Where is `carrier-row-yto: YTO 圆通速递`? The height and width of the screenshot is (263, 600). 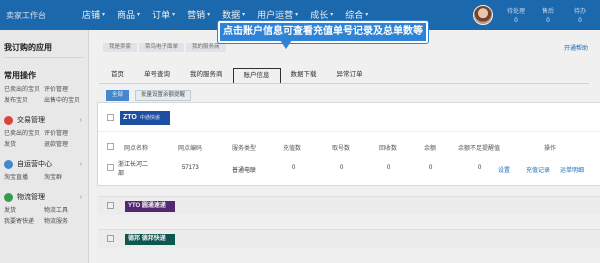
carrier-row-yto: YTO 圆通速递 is located at coordinates (349, 205).